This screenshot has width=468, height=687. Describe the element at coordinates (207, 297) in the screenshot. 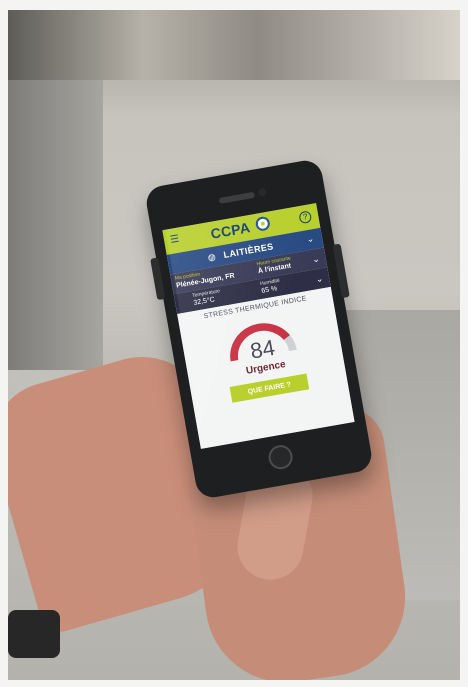

I see `temperature-block: Température 32,5°C` at that location.